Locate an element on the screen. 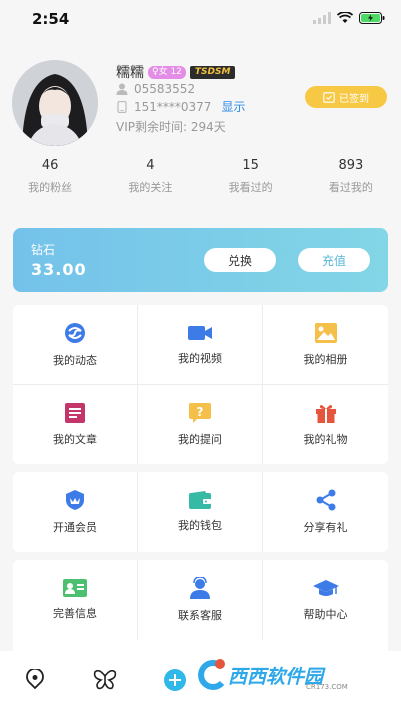  stat-label: 我看过的 is located at coordinates (250, 187).